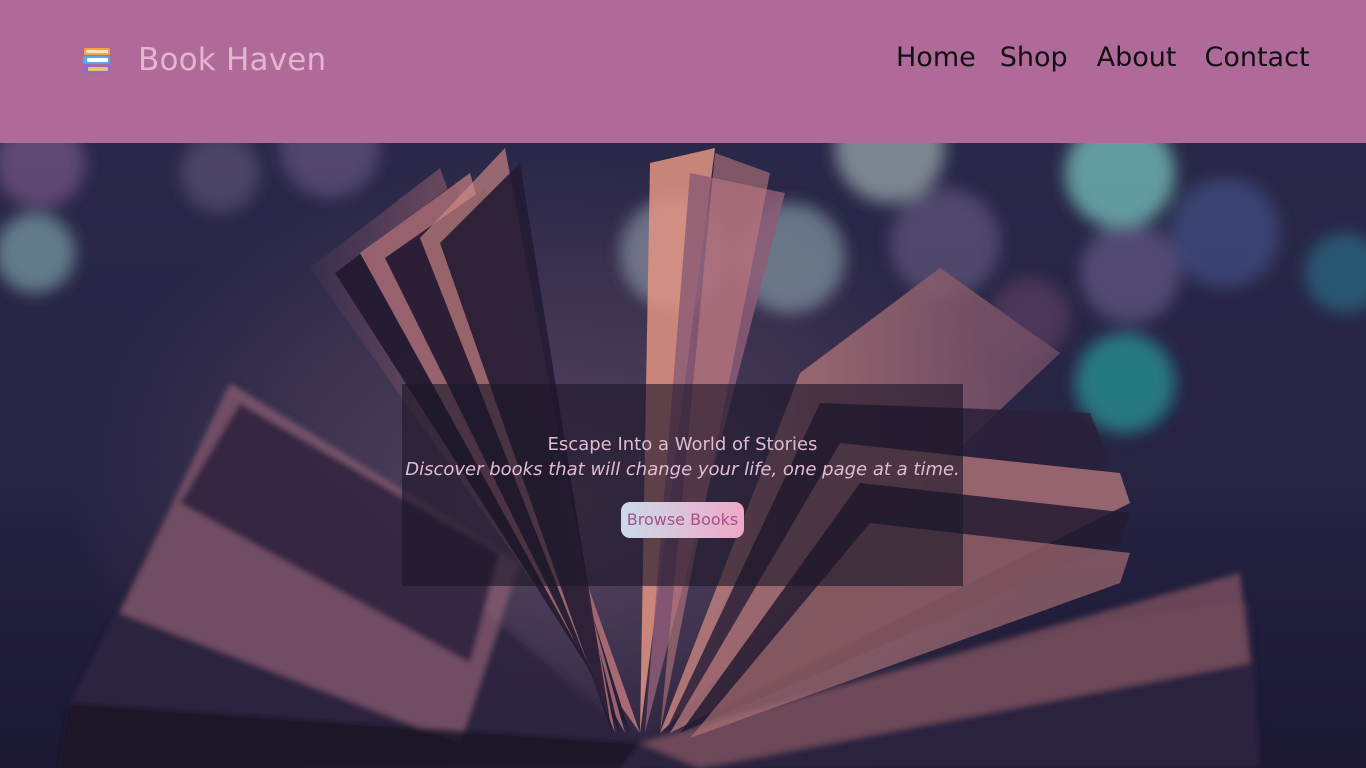 This screenshot has height=768, width=1366. I want to click on main-nav: Home Shop About Contact, so click(1103, 58).